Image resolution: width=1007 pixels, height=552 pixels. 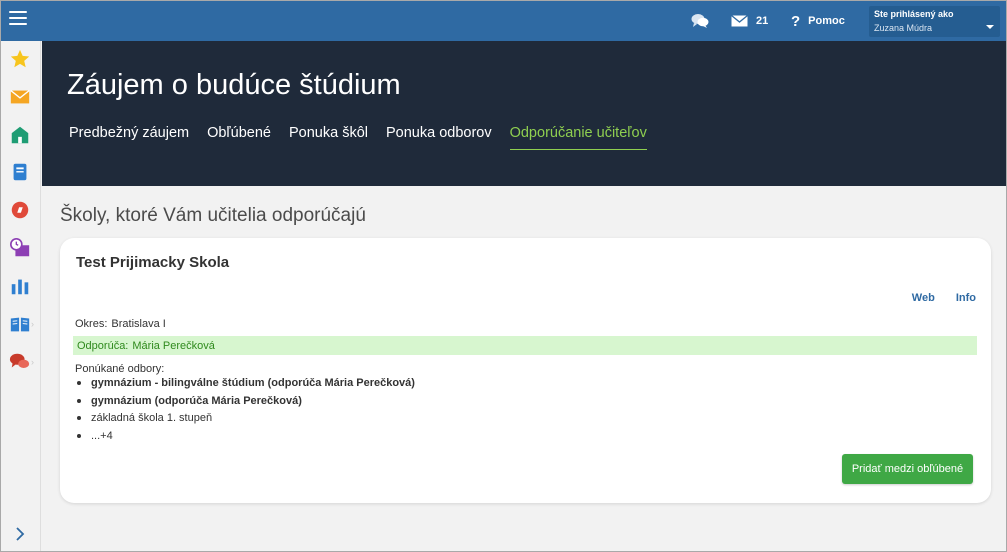 I want to click on sidebar-item-study, so click(x=20, y=324).